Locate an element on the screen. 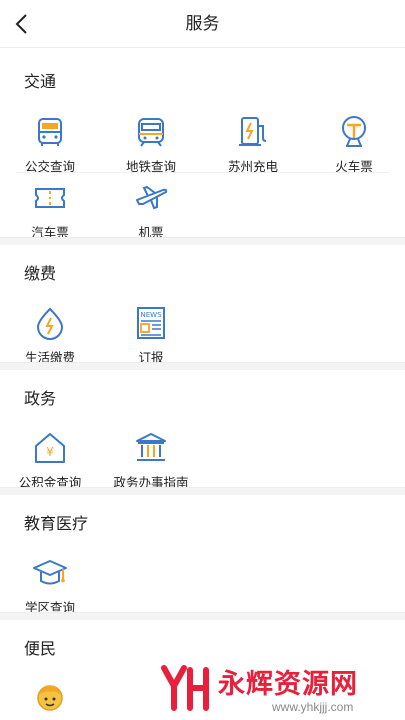  utility-bill-icon is located at coordinates (50, 323).